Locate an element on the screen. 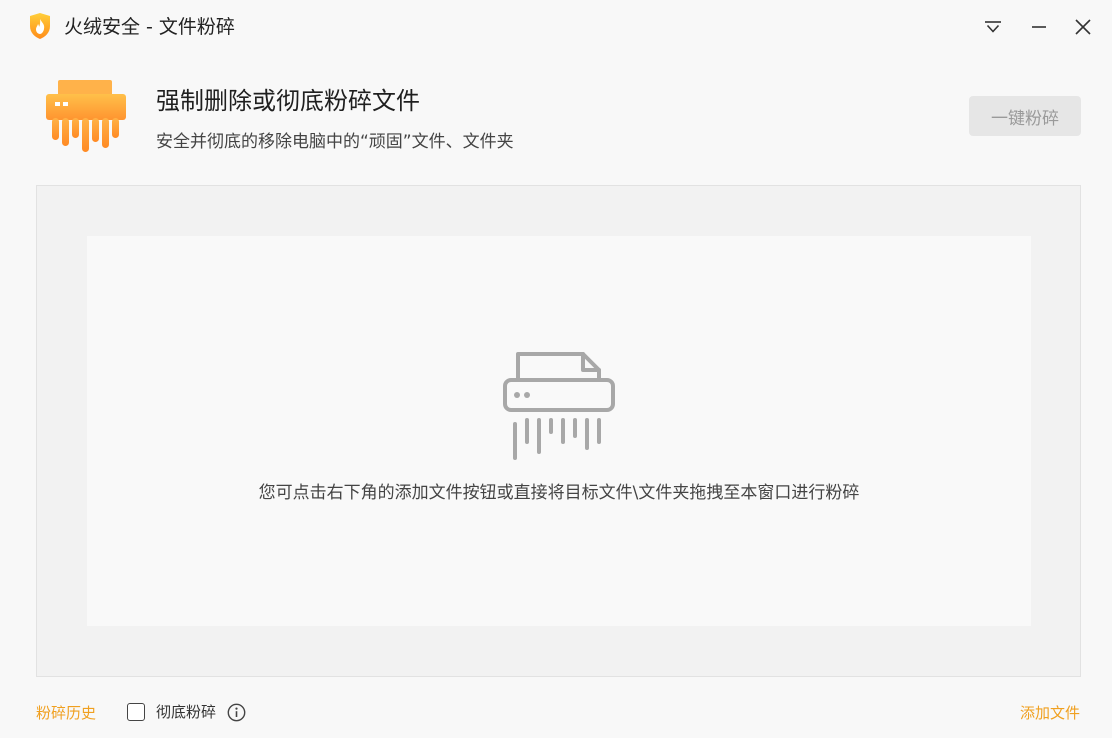 The height and width of the screenshot is (738, 1112). drop-hint-text: 您可点击右下角的添加文件按钮或直接将目标文件\文件夹拖拽至本窗口进行粉碎 is located at coordinates (559, 493).